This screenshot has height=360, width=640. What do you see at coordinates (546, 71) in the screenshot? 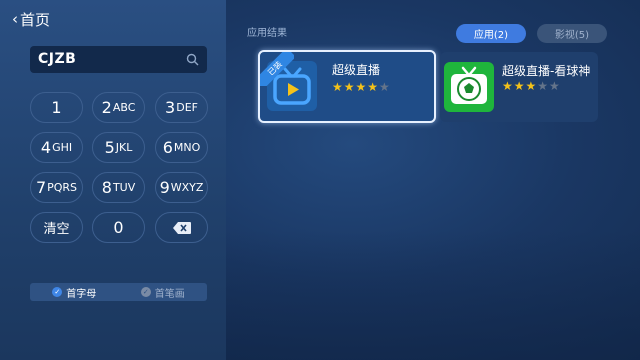
I see `app-name: 超级直播-看球神` at bounding box center [546, 71].